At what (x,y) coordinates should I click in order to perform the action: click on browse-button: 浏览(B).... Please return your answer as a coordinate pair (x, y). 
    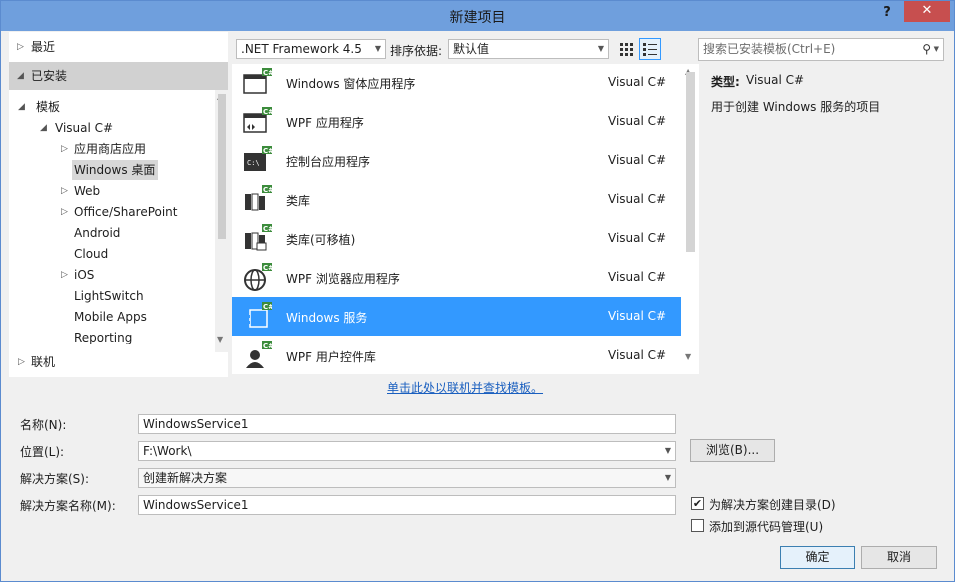
    Looking at the image, I should click on (732, 450).